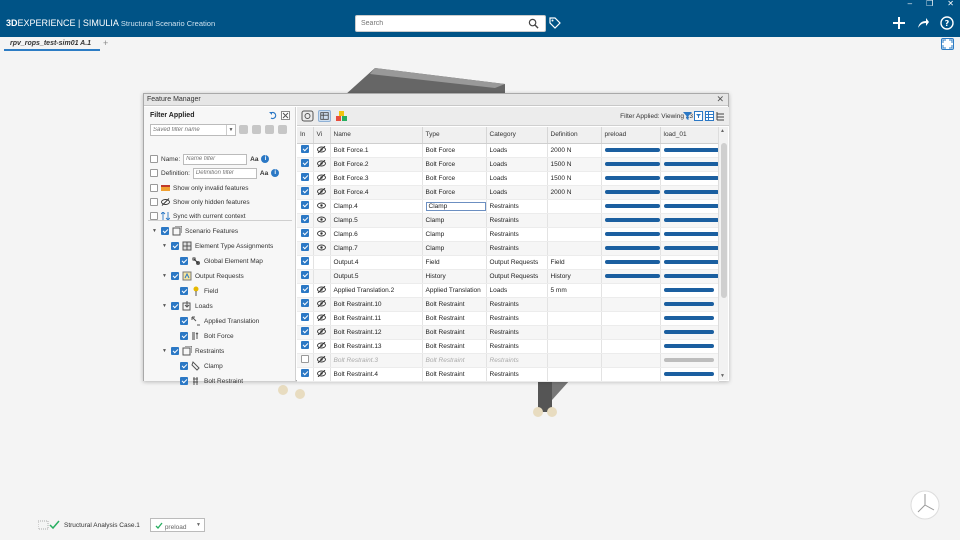  What do you see at coordinates (154, 159) in the screenshot?
I see `name-filter-checkbox` at bounding box center [154, 159].